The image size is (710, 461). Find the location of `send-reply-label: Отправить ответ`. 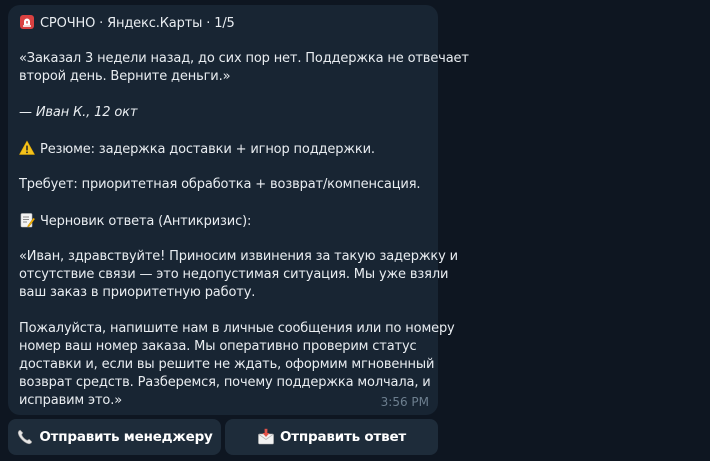

send-reply-label: Отправить ответ is located at coordinates (343, 437).